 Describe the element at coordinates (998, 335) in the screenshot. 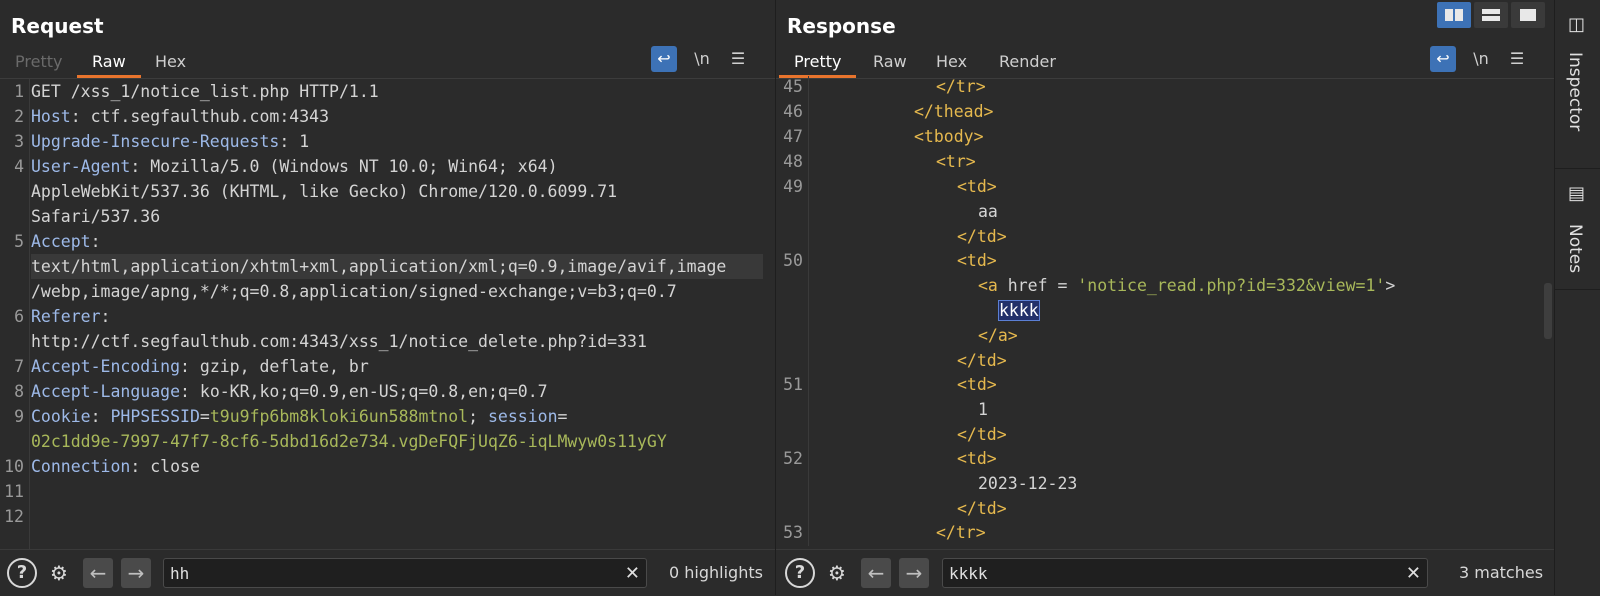

I see `code-line: </a>` at that location.